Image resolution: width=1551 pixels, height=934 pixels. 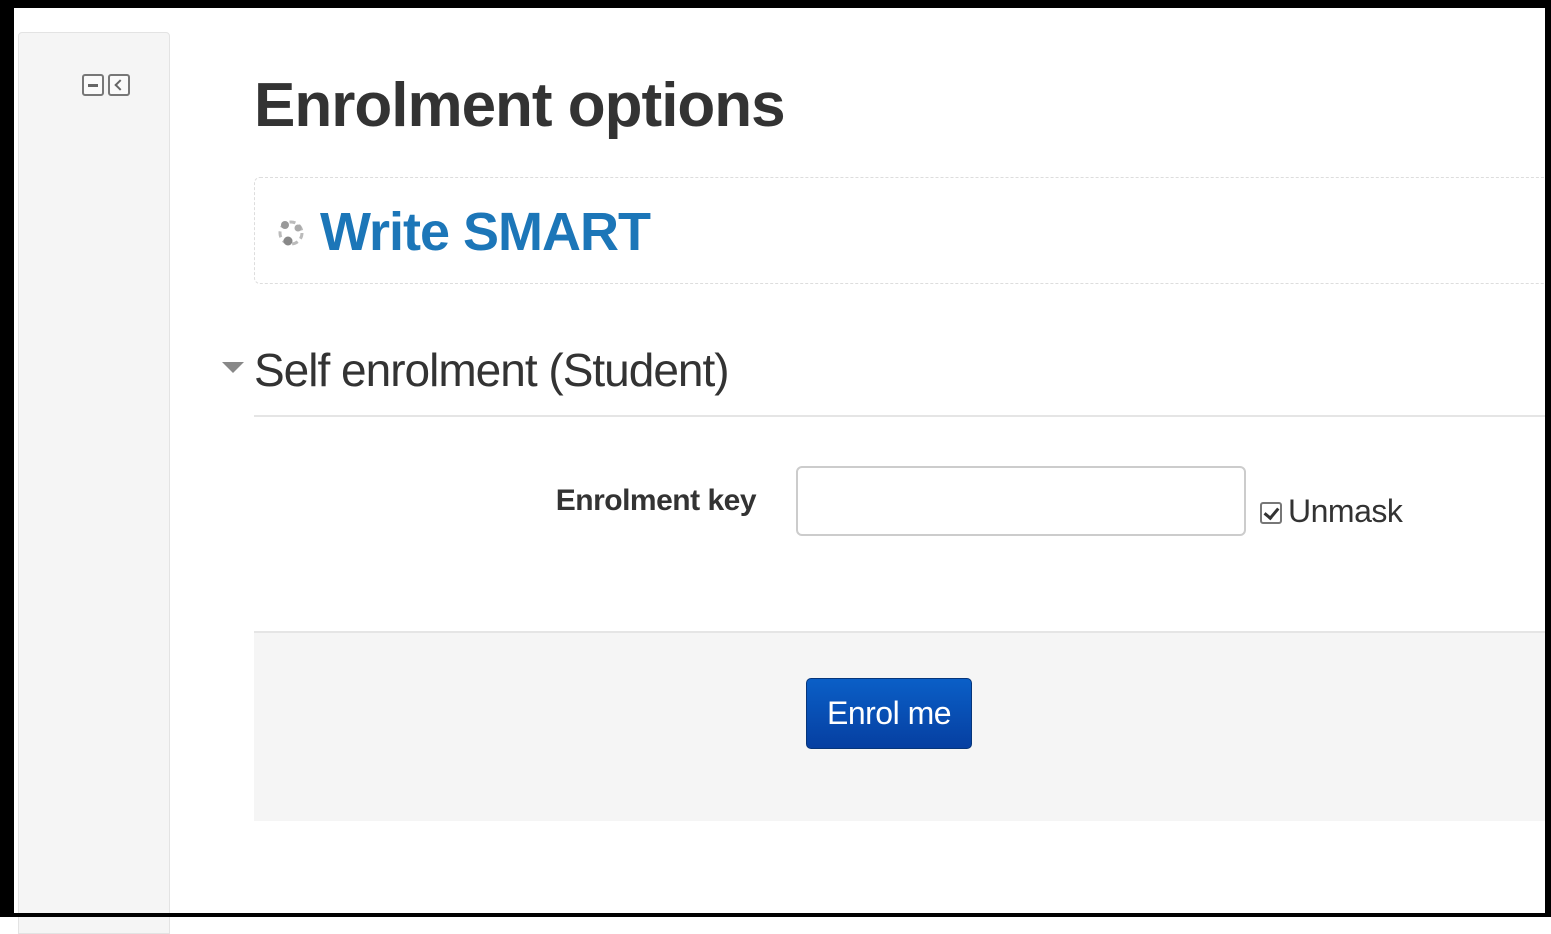 What do you see at coordinates (656, 500) in the screenshot?
I see `enrolment-key-label: Enrolment key` at bounding box center [656, 500].